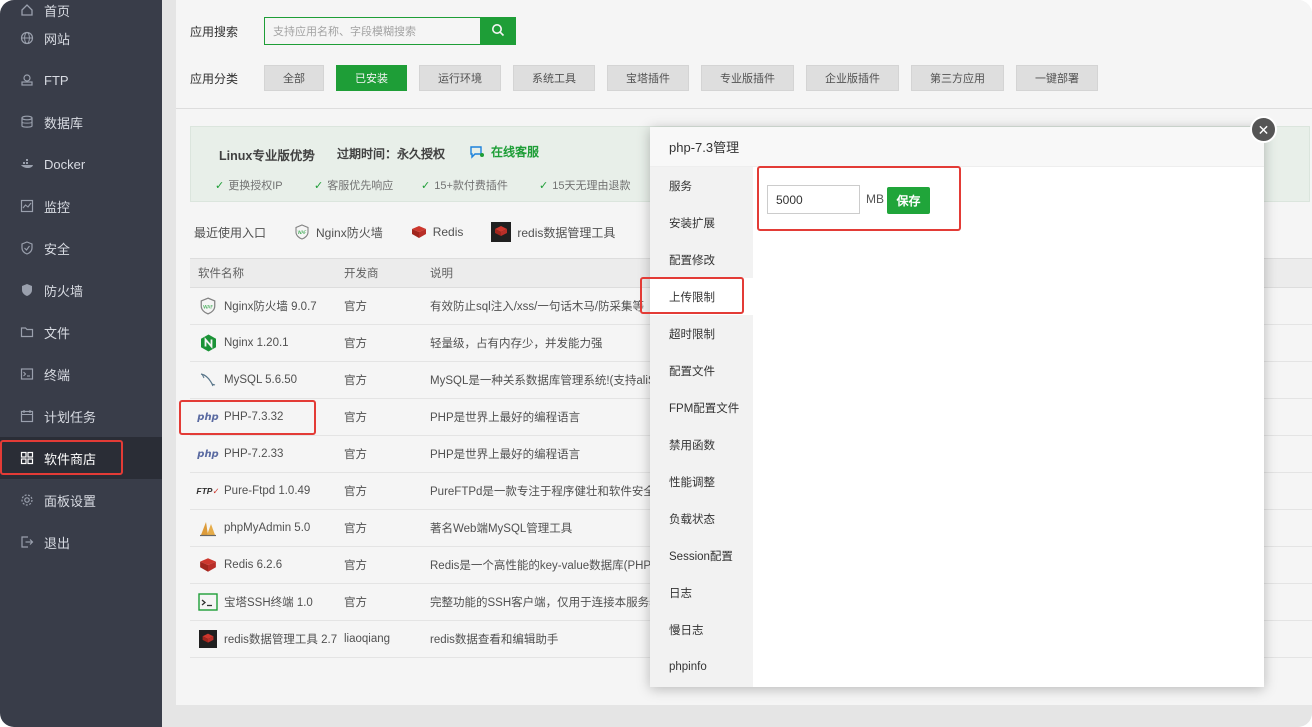  What do you see at coordinates (81, 248) in the screenshot?
I see `sidebar-item-security: 安全` at bounding box center [81, 248].